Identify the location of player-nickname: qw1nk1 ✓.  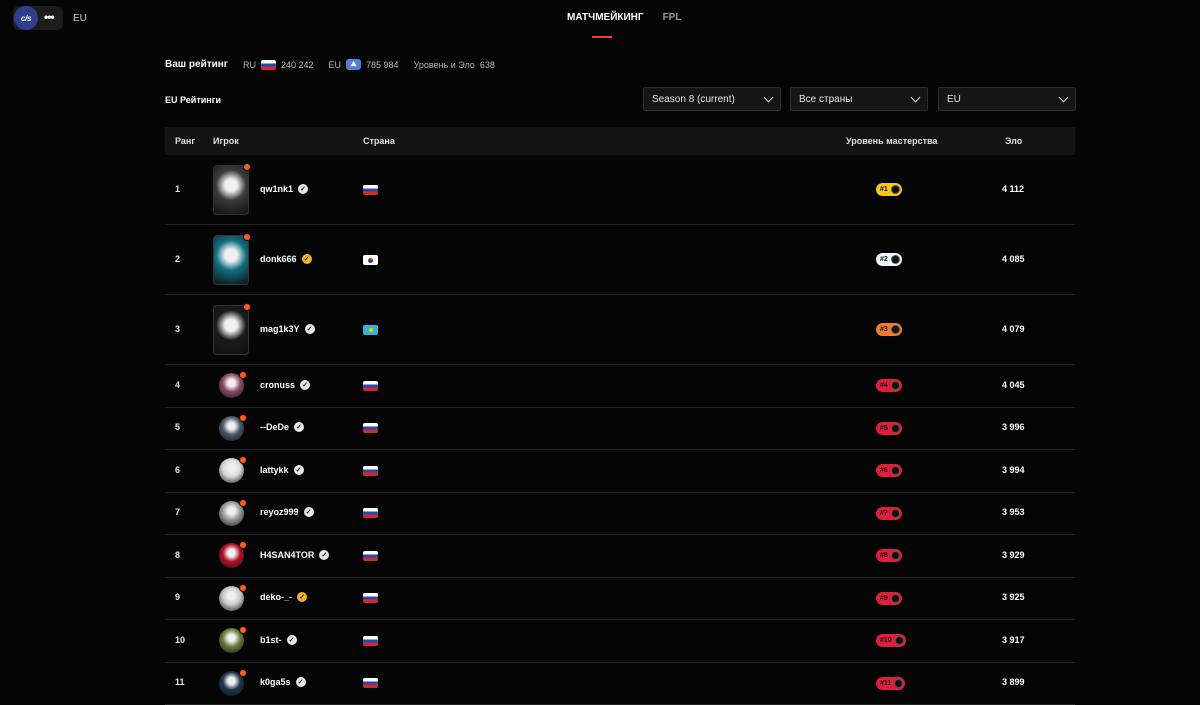
(284, 189).